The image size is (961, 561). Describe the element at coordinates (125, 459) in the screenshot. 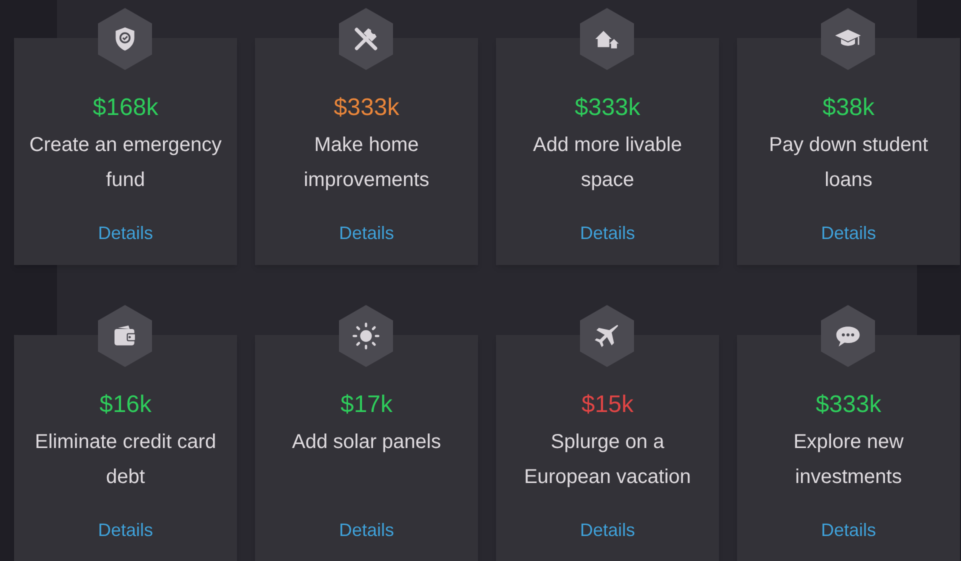

I see `goal-title: Eliminate credit card debt` at that location.